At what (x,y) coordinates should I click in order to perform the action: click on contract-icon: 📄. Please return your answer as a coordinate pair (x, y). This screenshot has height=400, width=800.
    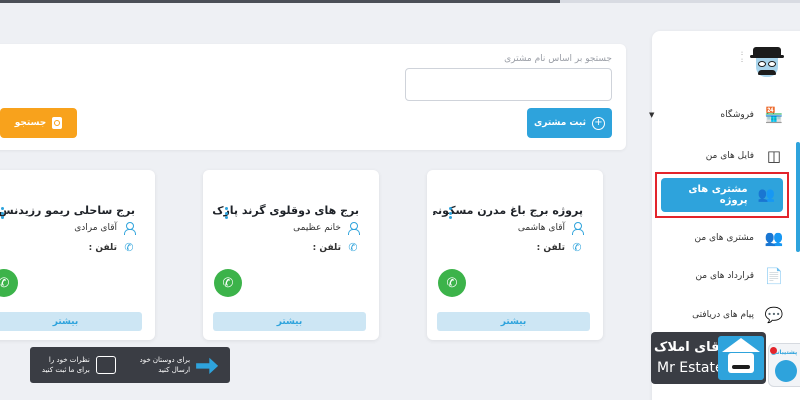
    Looking at the image, I should click on (774, 276).